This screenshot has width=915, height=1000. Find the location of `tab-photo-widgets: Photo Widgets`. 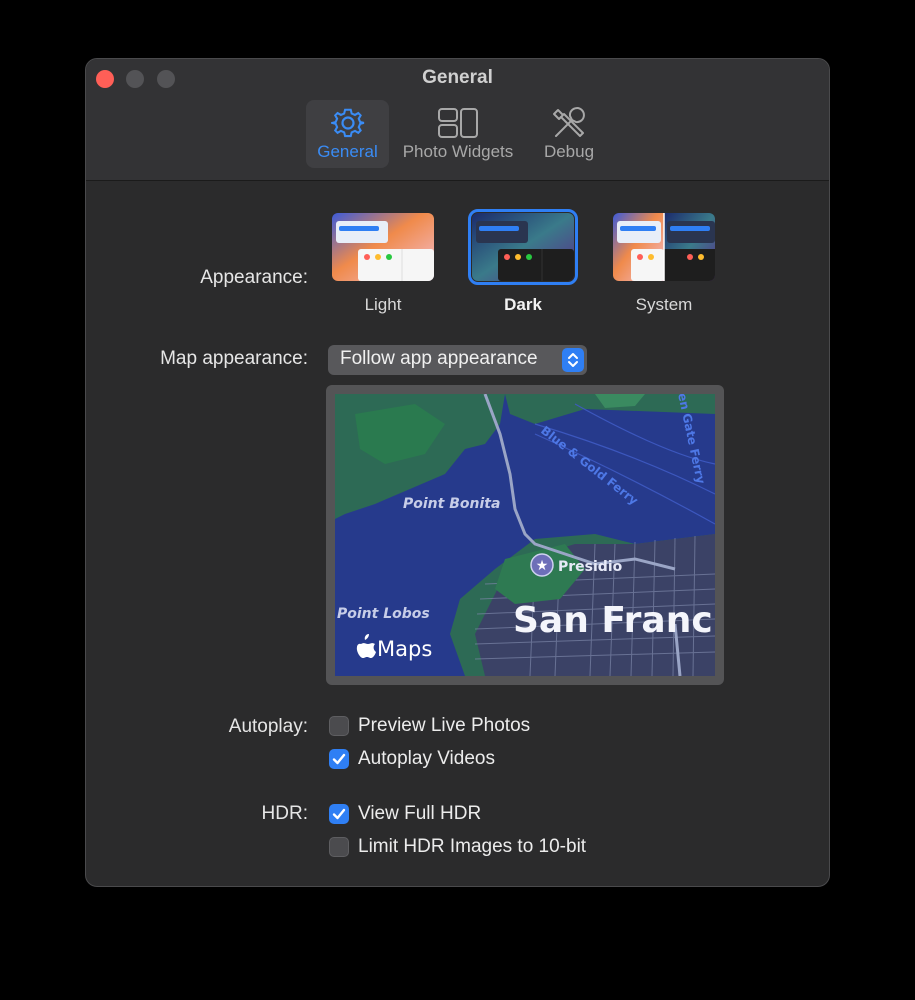

tab-photo-widgets: Photo Widgets is located at coordinates (458, 134).